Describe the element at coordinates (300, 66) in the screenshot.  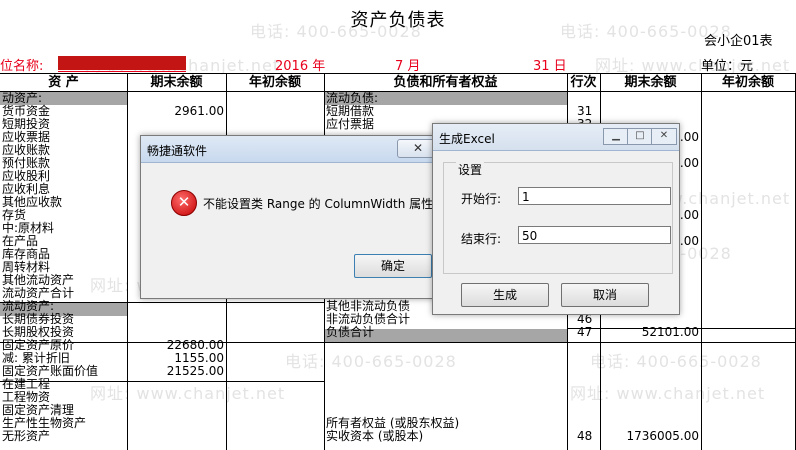
I see `report-year: 2016 年` at that location.